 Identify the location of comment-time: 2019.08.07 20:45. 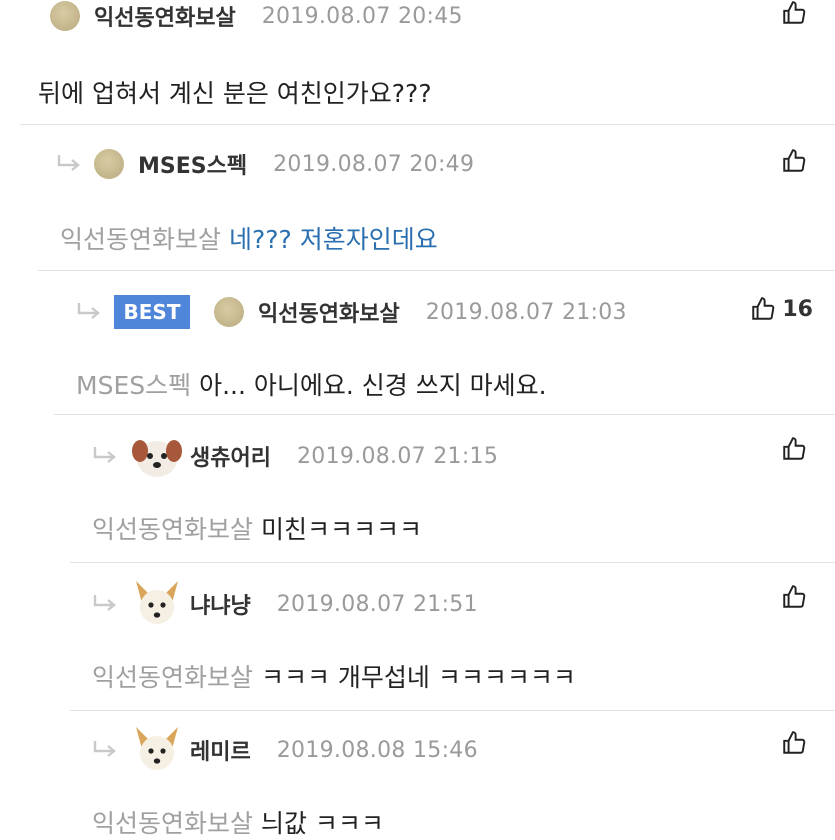
(362, 16).